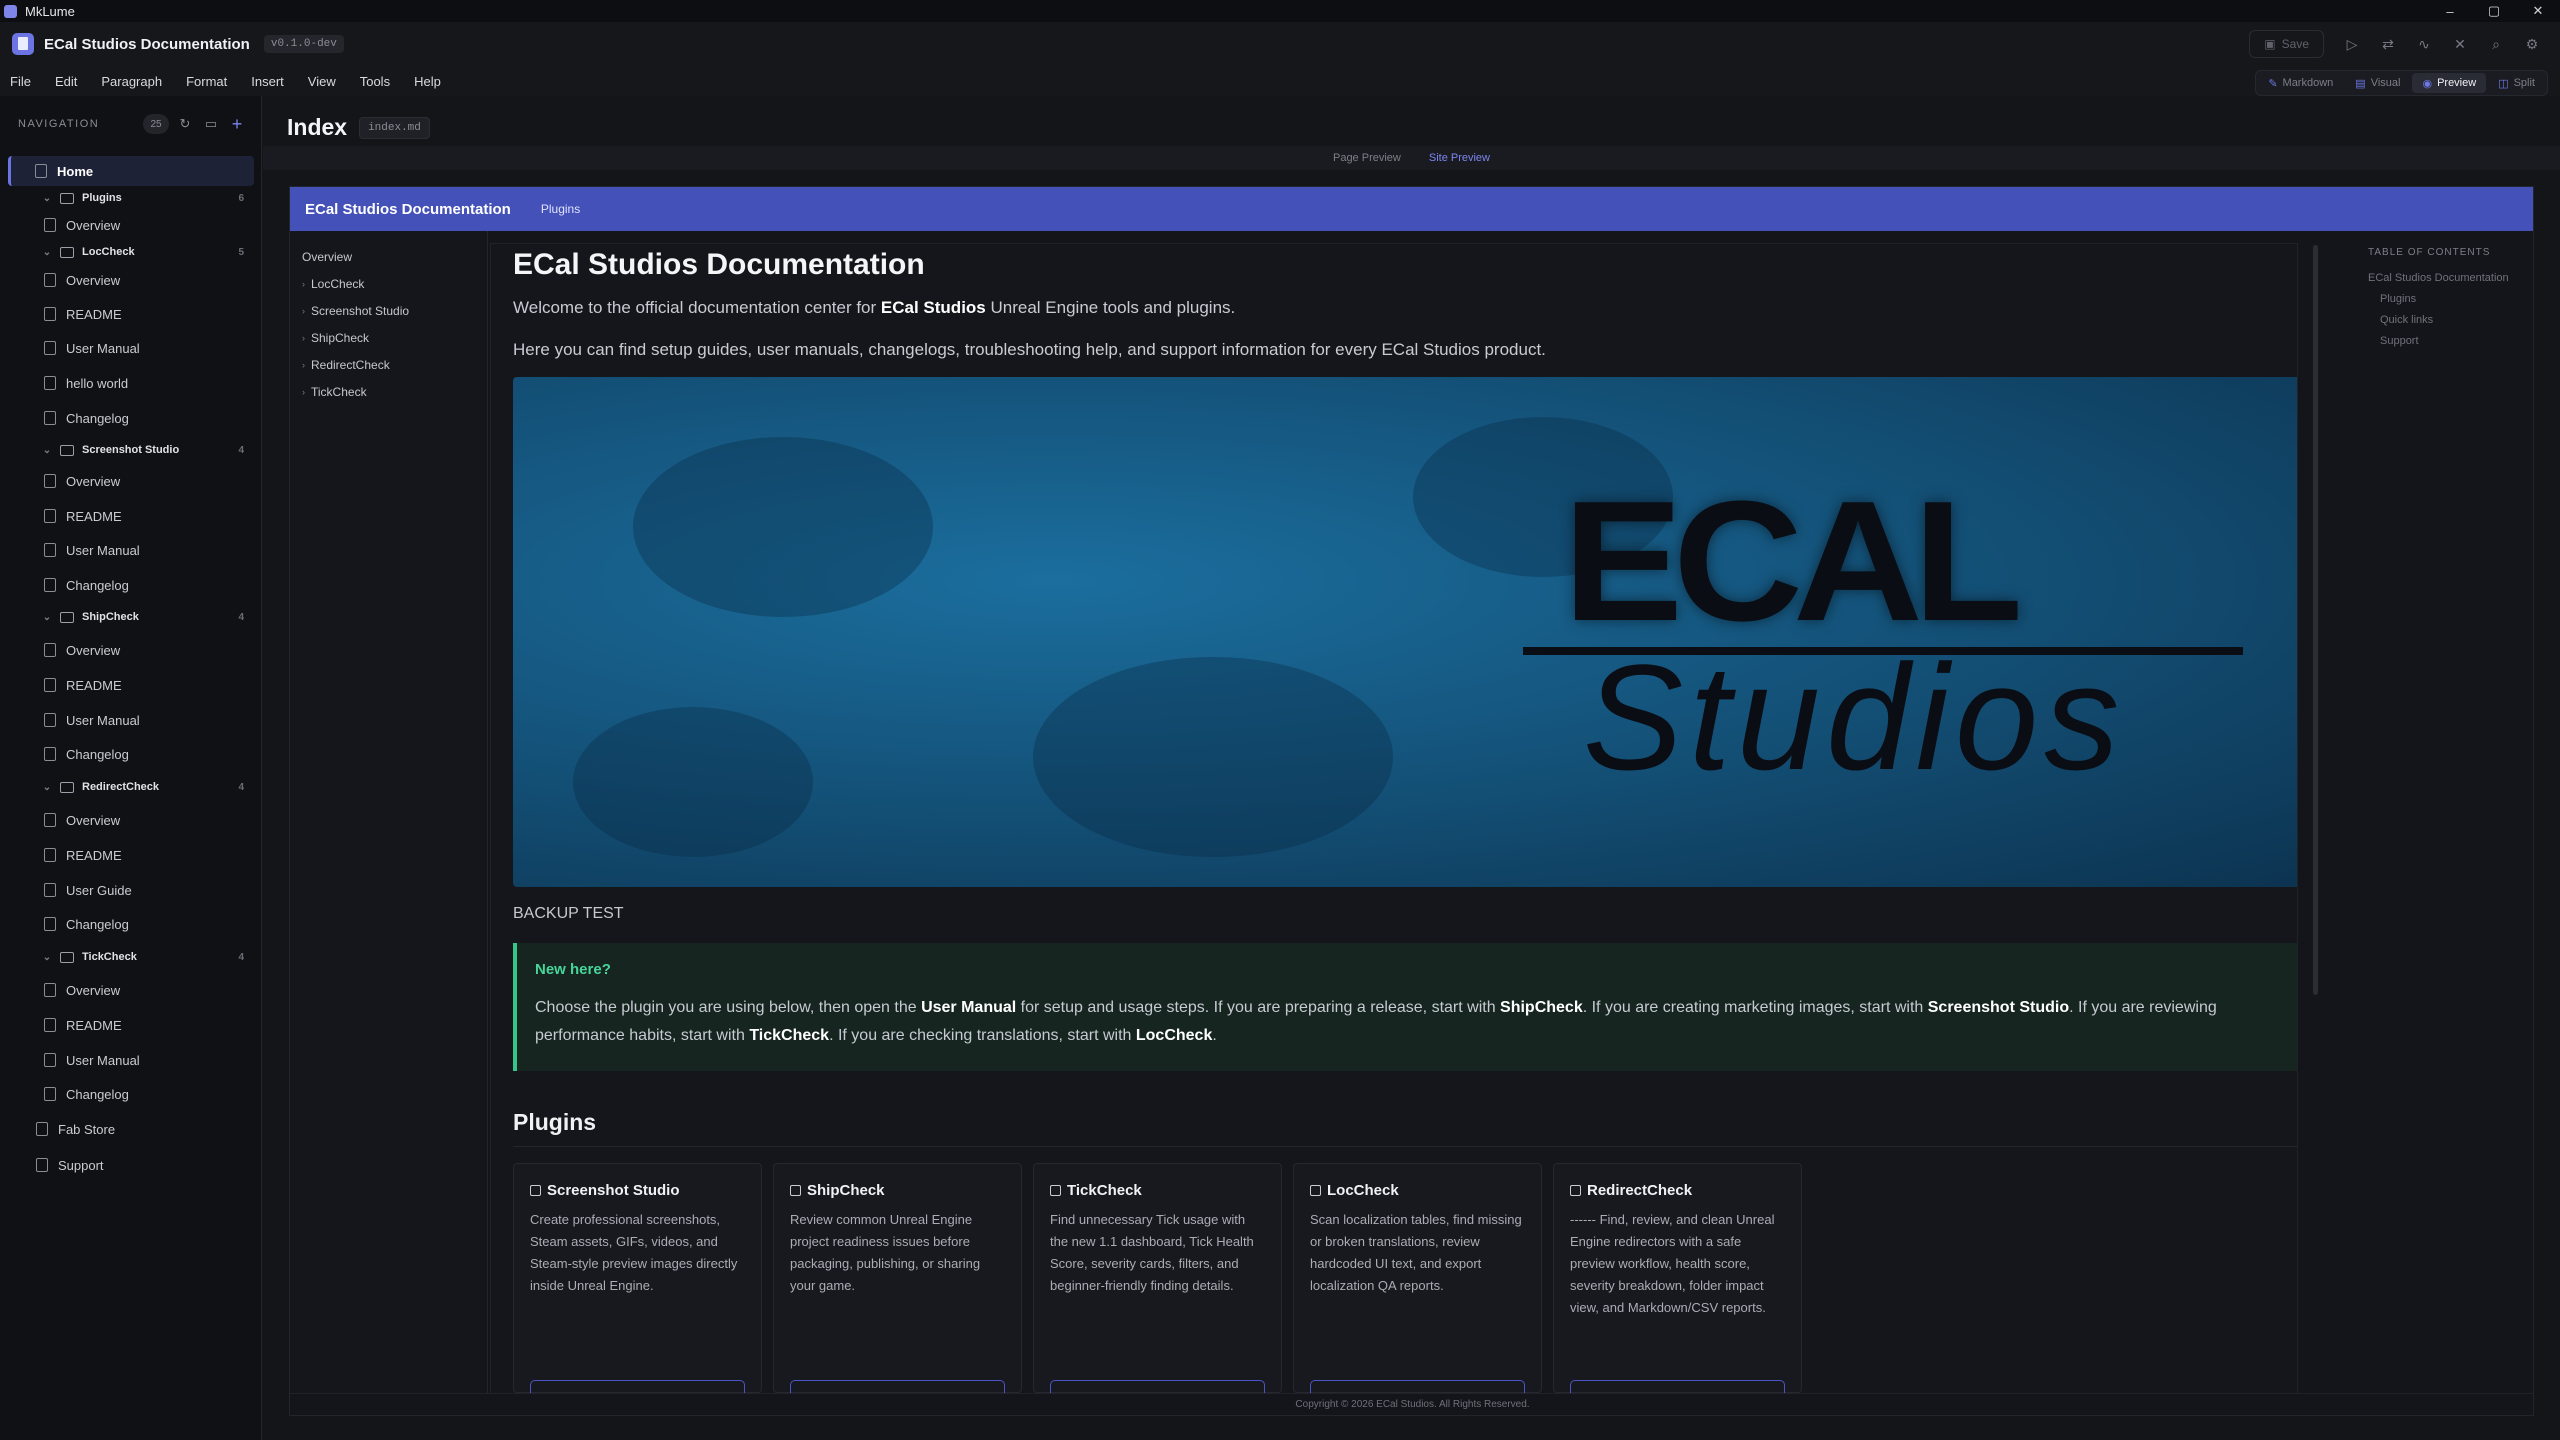 The height and width of the screenshot is (1440, 2560). What do you see at coordinates (131, 787) in the screenshot?
I see `sidebar-item-redirectcheck: ⌄ RedirectCheck 4` at bounding box center [131, 787].